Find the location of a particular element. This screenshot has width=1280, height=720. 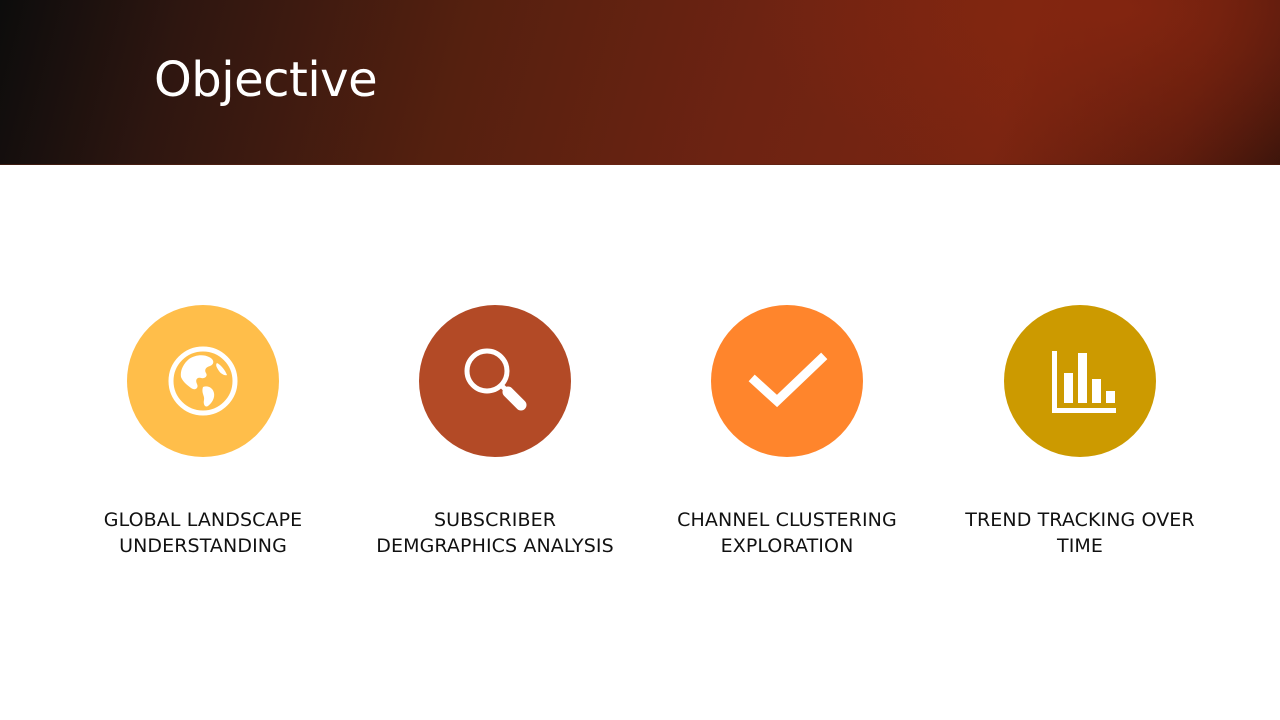

objective-subscriber-demographics: SUBSCRIBER DEMGRAPHICS ANALYSIS is located at coordinates (495, 432).